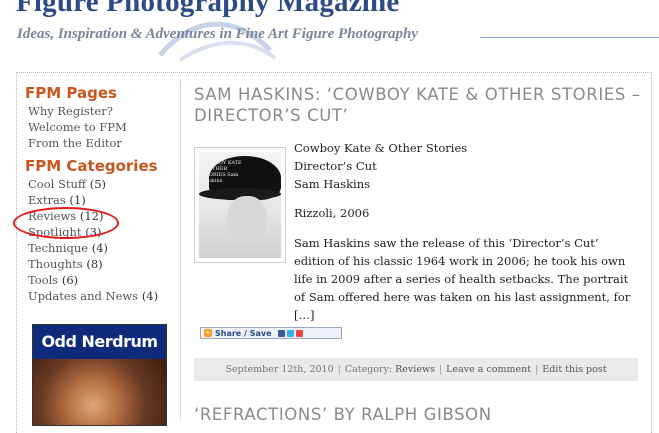 Image resolution: width=659 pixels, height=433 pixels. I want to click on share-save-button: + Share / Save, so click(271, 333).